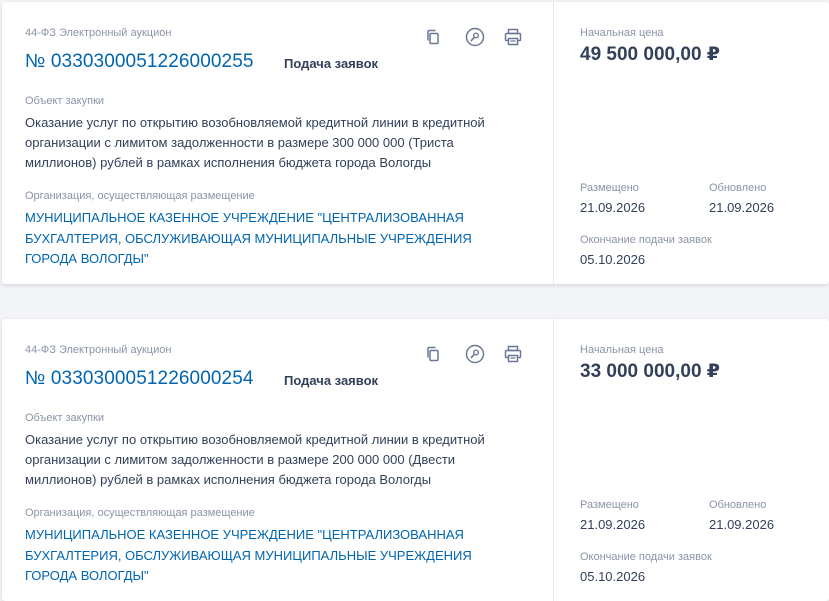  What do you see at coordinates (139, 62) in the screenshot?
I see `tender-number-link: № 0330300051226000255` at bounding box center [139, 62].